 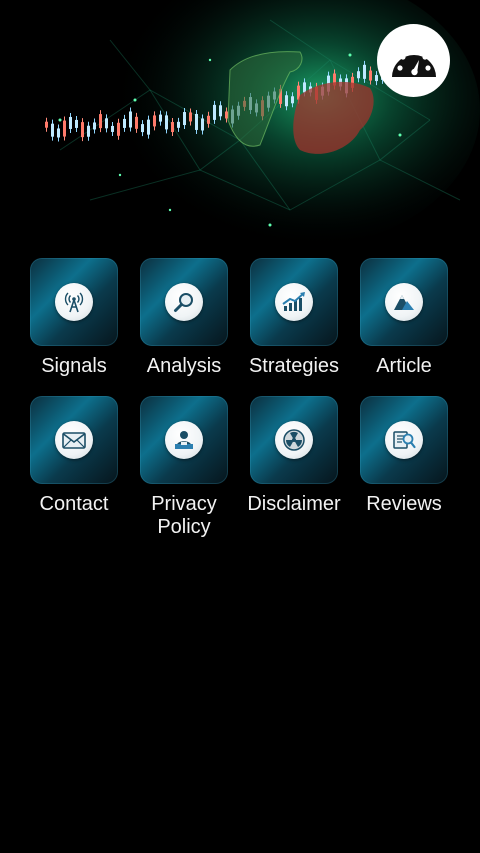 I want to click on contact-tile-box, so click(x=74, y=440).